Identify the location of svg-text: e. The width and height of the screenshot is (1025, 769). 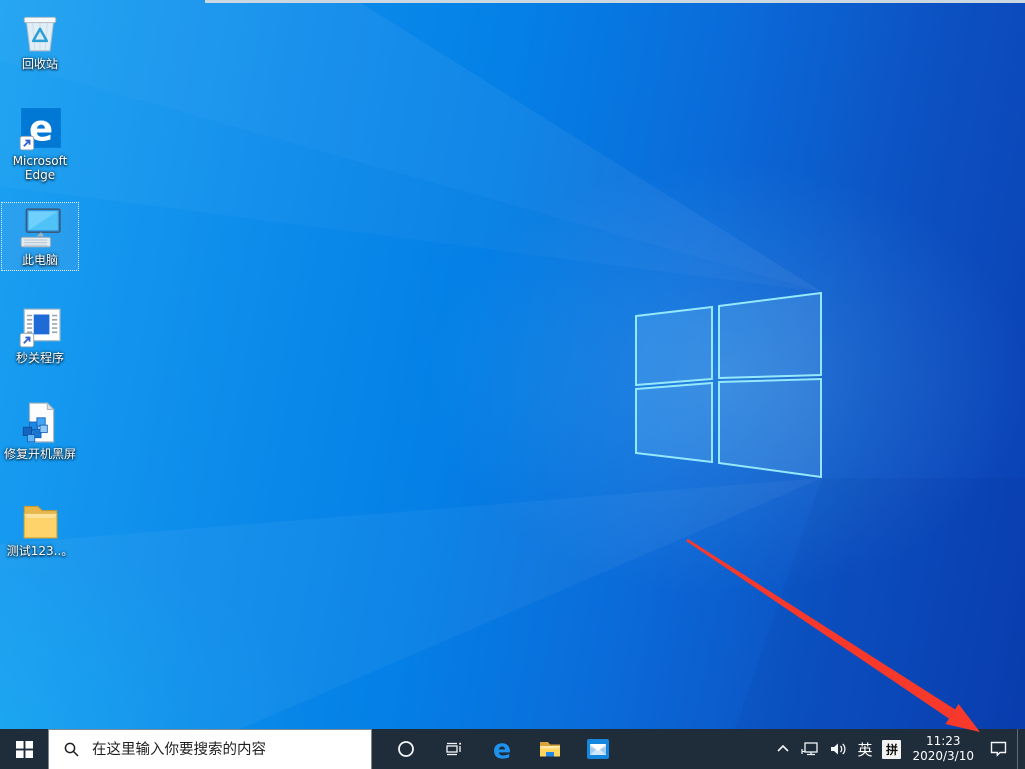
(502, 749).